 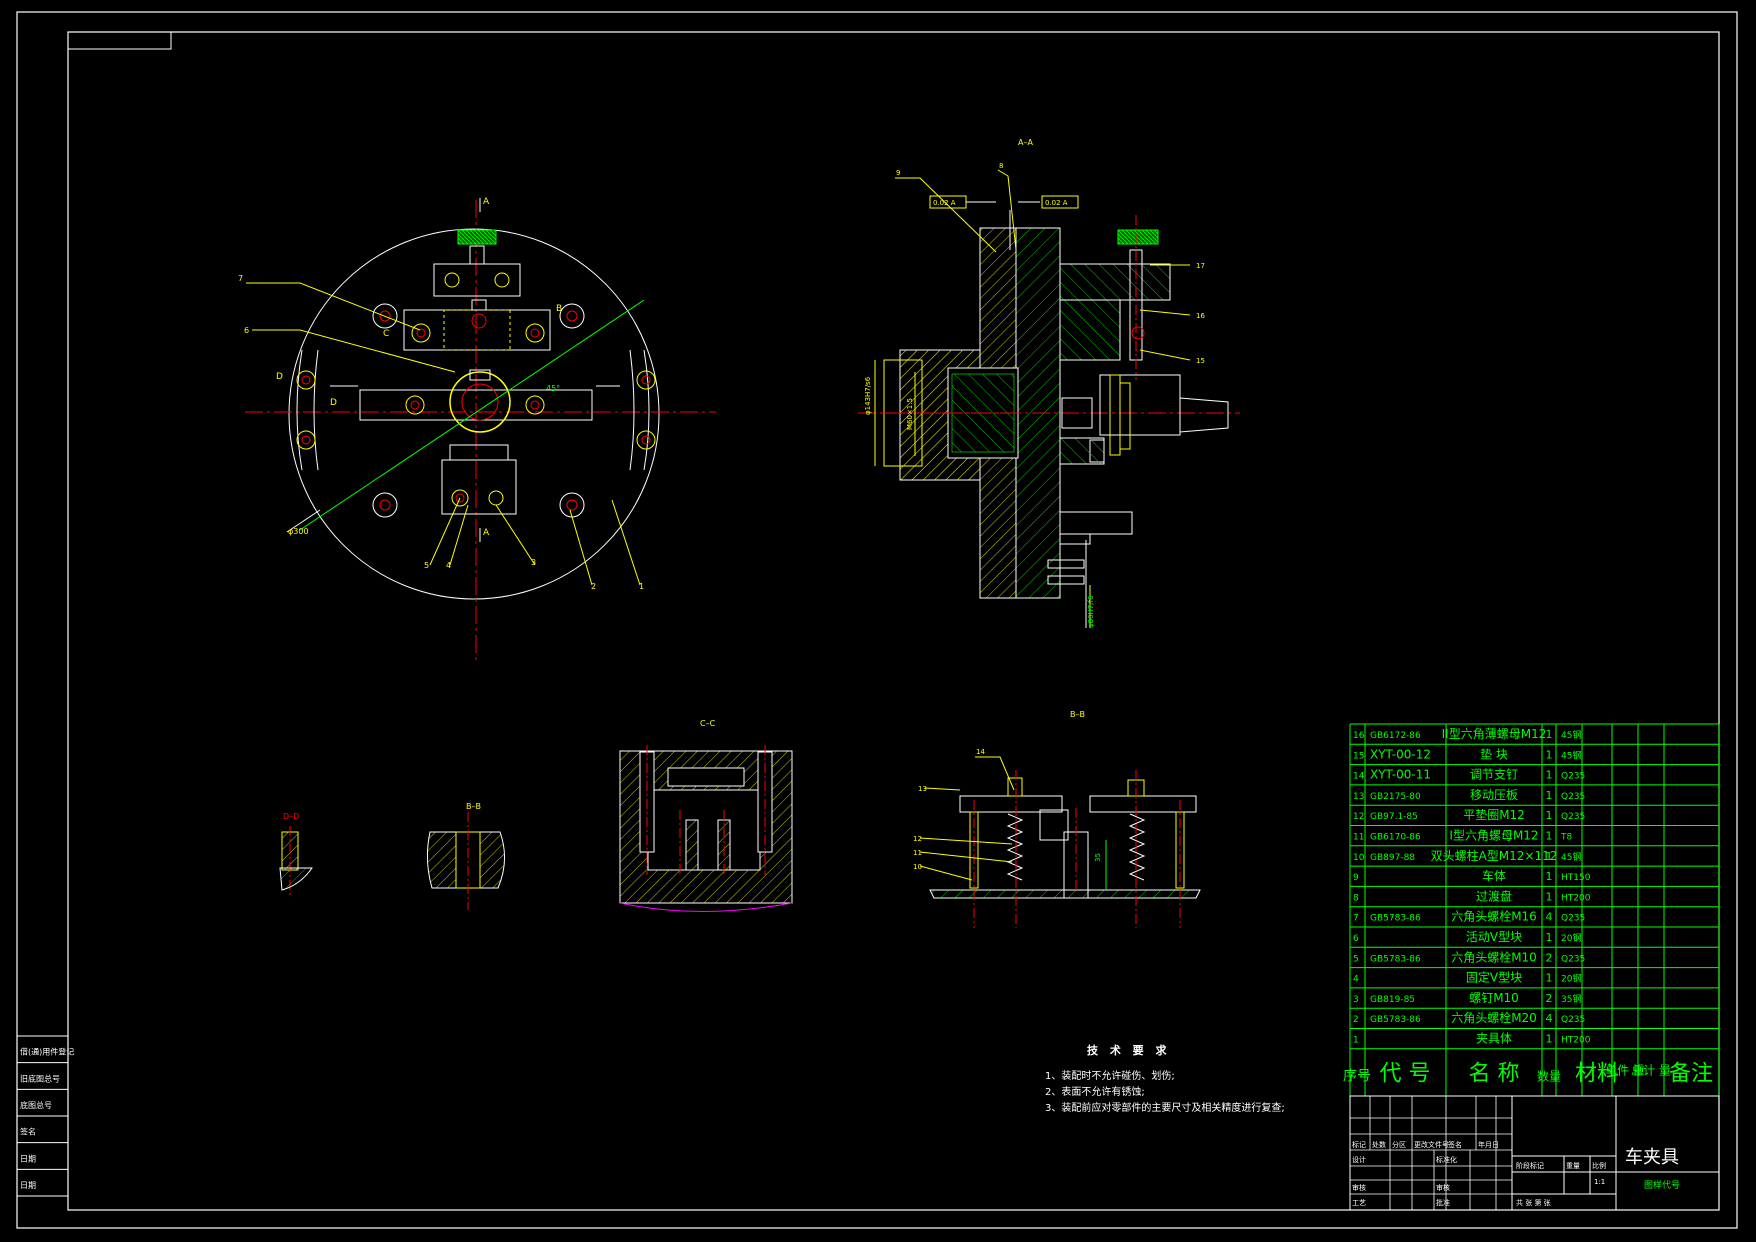 What do you see at coordinates (1571, 979) in the screenshot?
I see `bom-row-material: 20钢` at bounding box center [1571, 979].